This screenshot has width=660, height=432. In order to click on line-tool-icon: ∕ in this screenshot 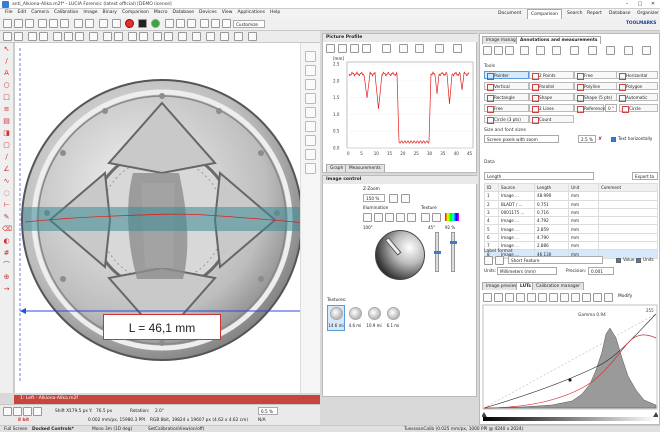, I will do `click(6, 157)`.